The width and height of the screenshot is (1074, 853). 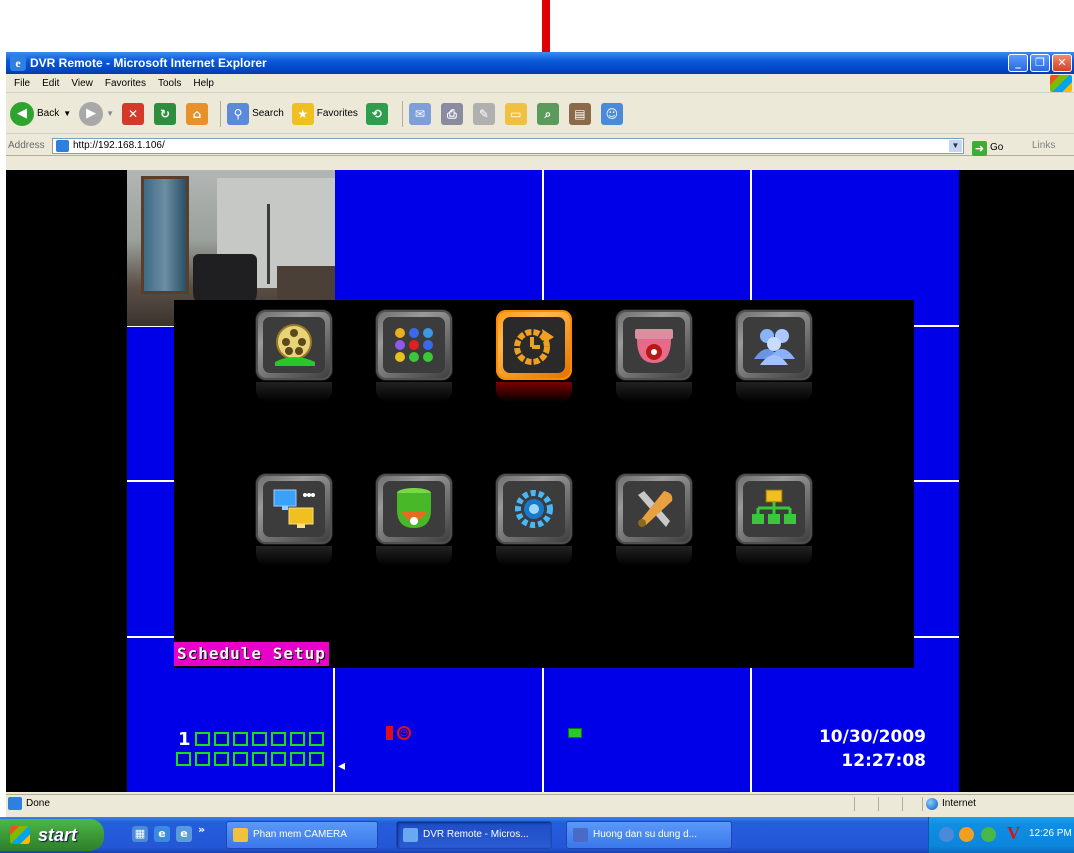 What do you see at coordinates (1043, 146) in the screenshot?
I see `links-button: Links` at bounding box center [1043, 146].